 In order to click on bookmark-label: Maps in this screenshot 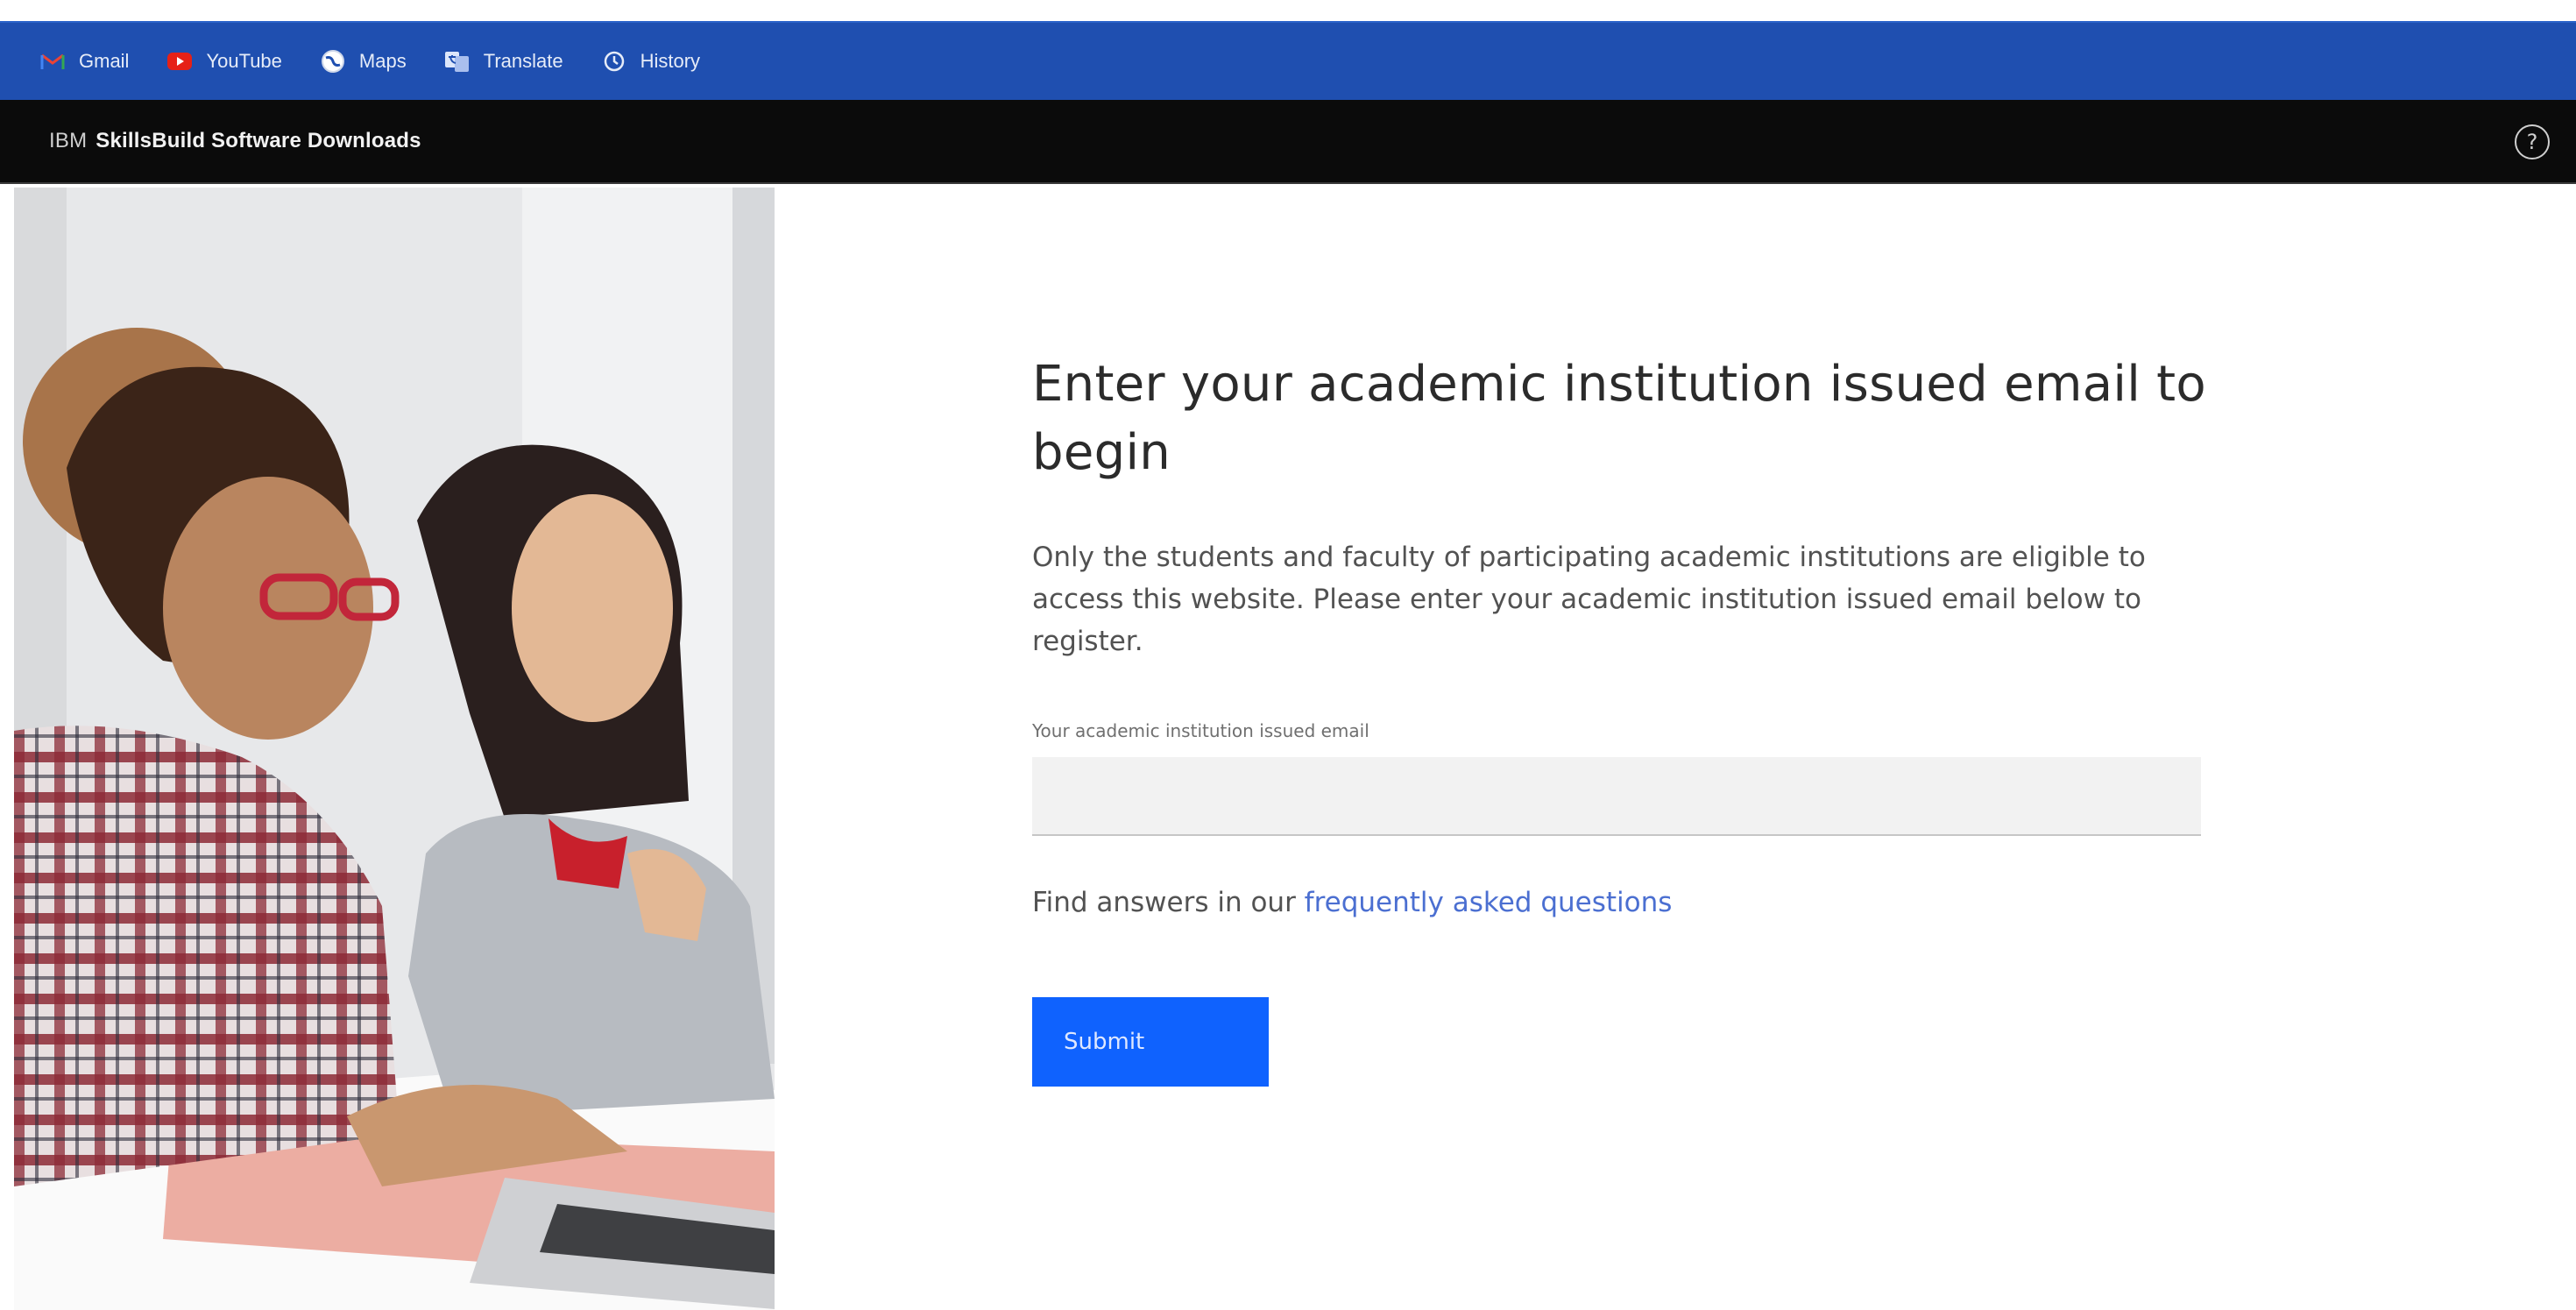, I will do `click(382, 61)`.